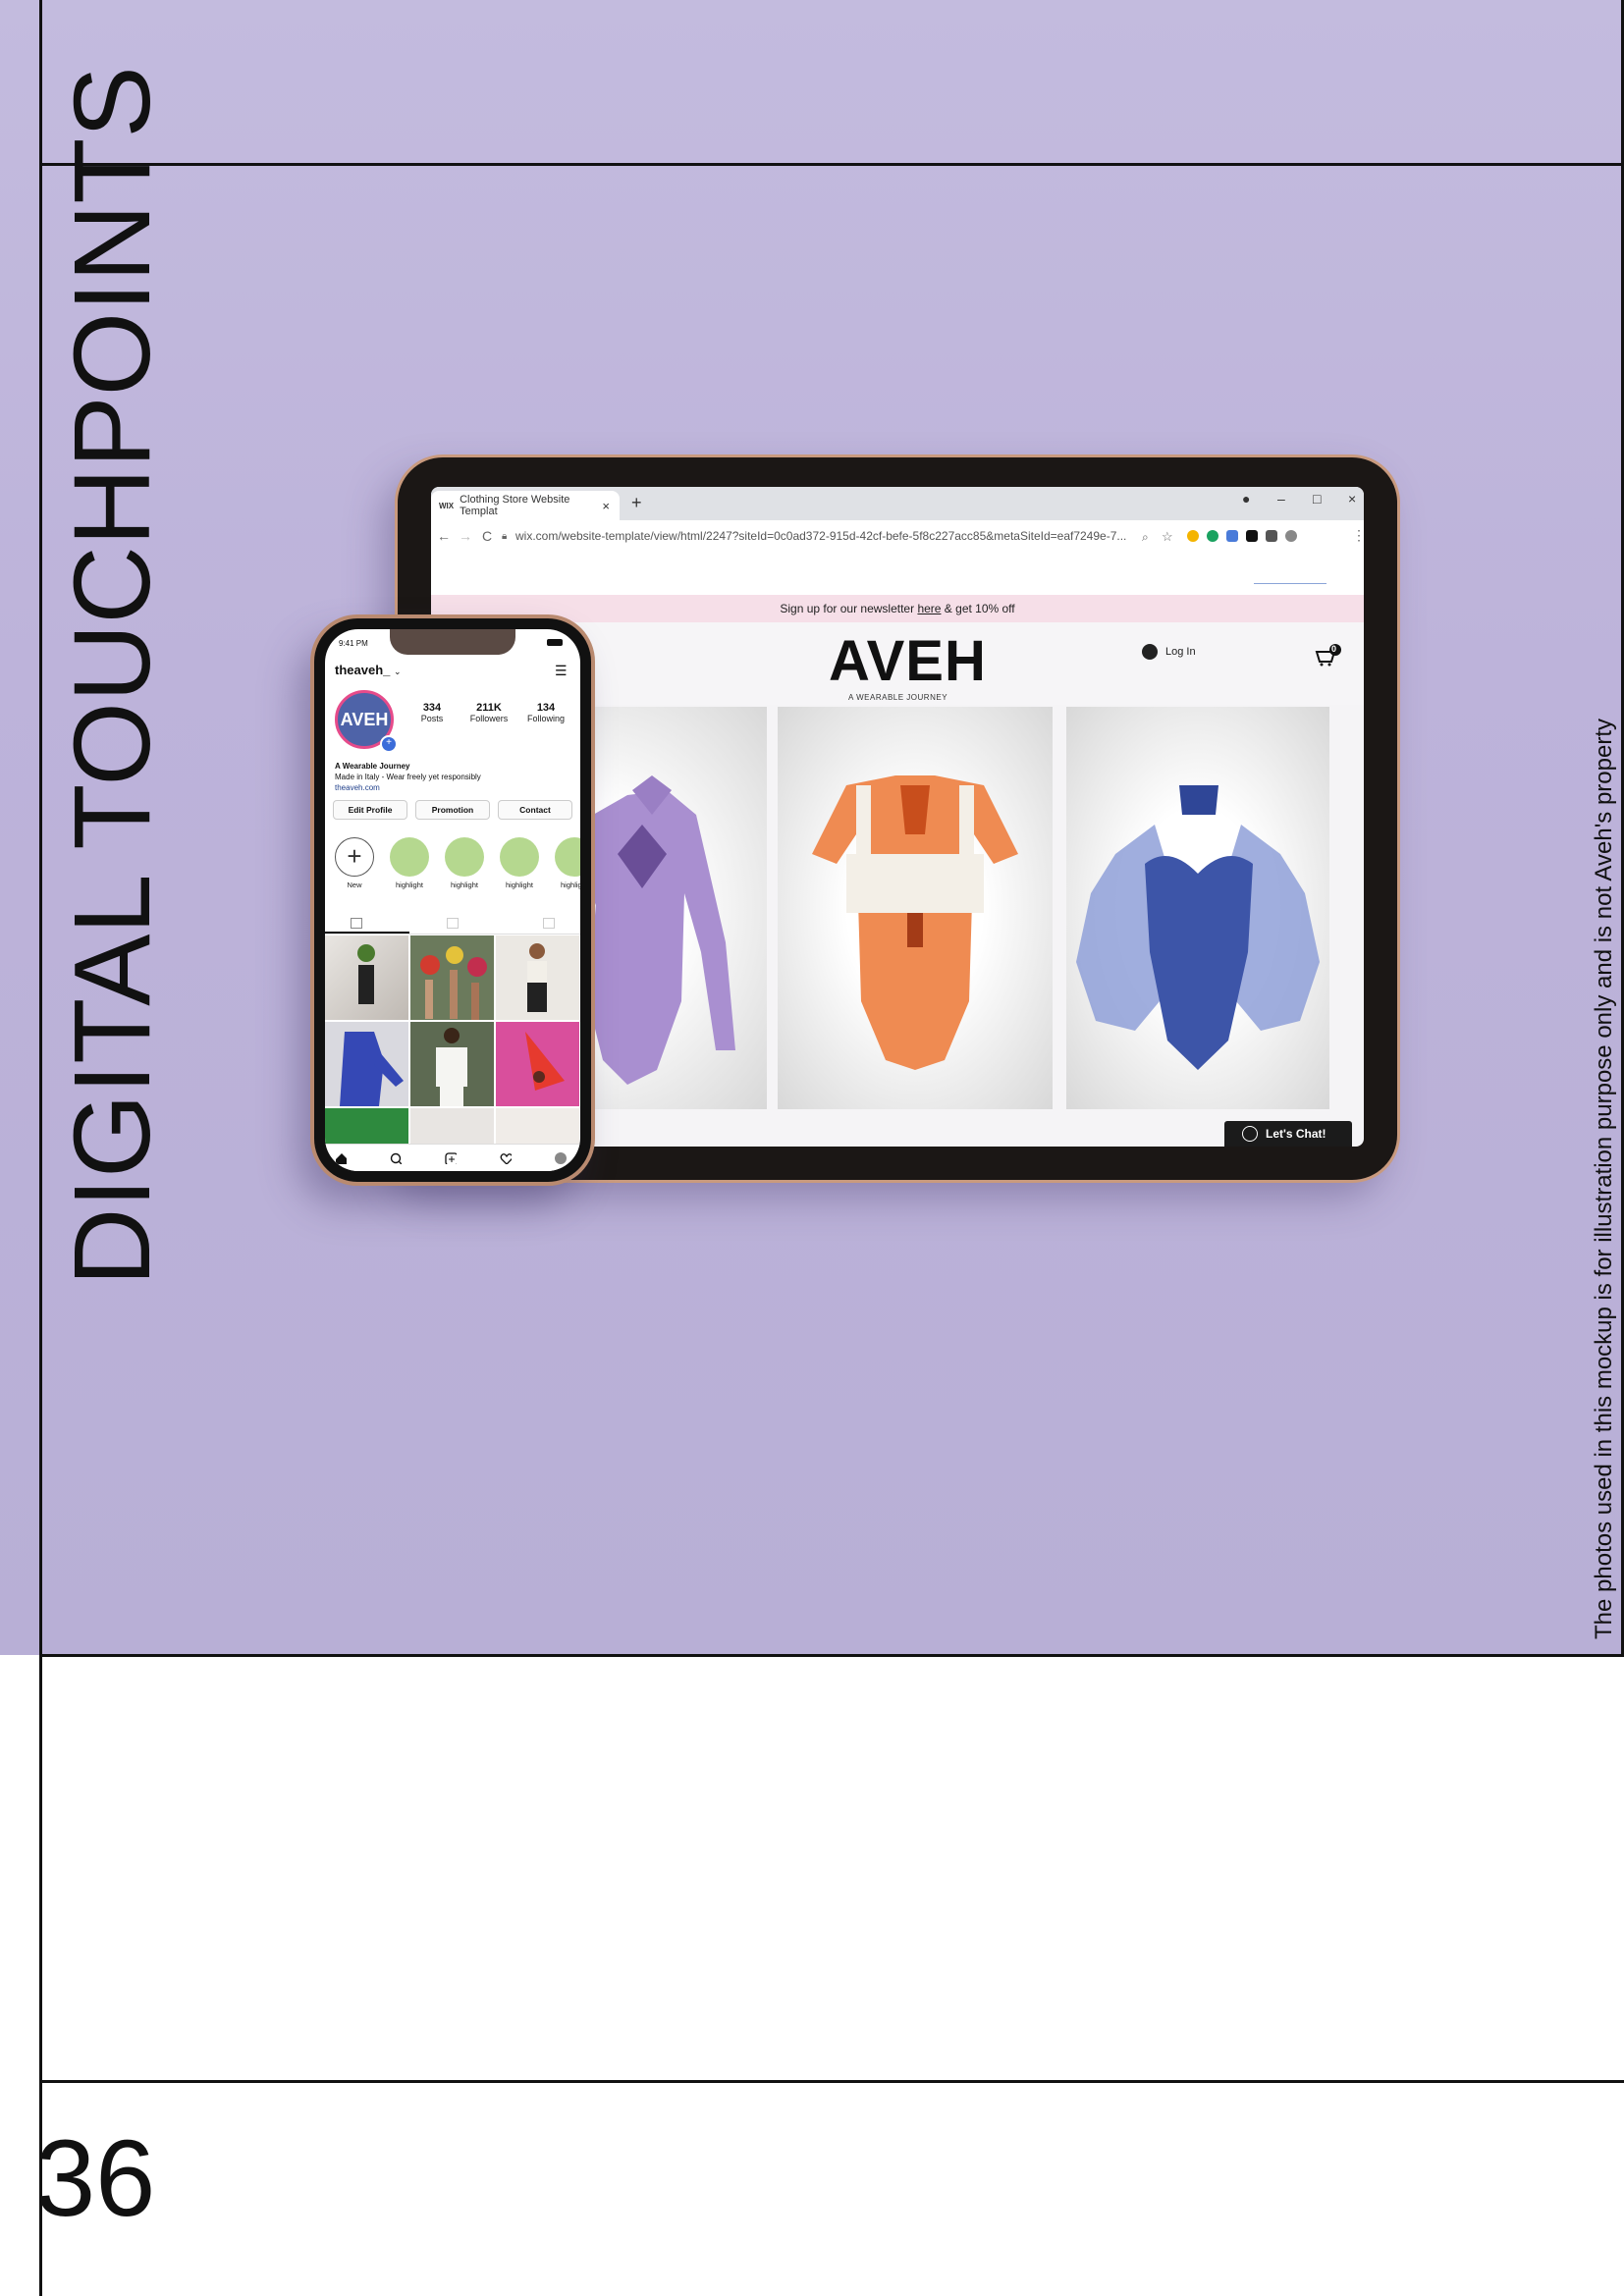 This screenshot has width=1624, height=2296. Describe the element at coordinates (40, 1148) in the screenshot. I see `left-rule` at that location.